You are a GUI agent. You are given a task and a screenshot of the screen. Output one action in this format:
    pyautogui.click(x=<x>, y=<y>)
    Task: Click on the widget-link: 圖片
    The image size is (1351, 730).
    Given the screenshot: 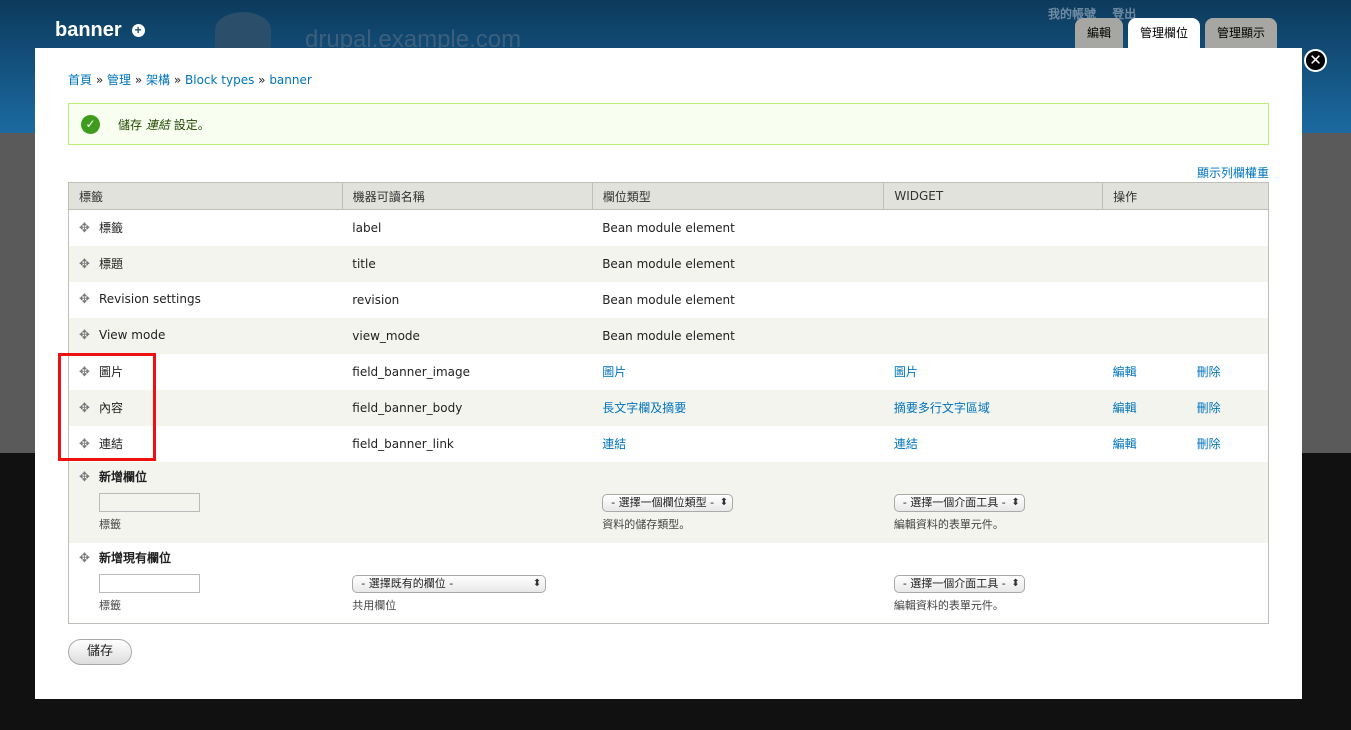 What is the action you would take?
    pyautogui.click(x=906, y=372)
    